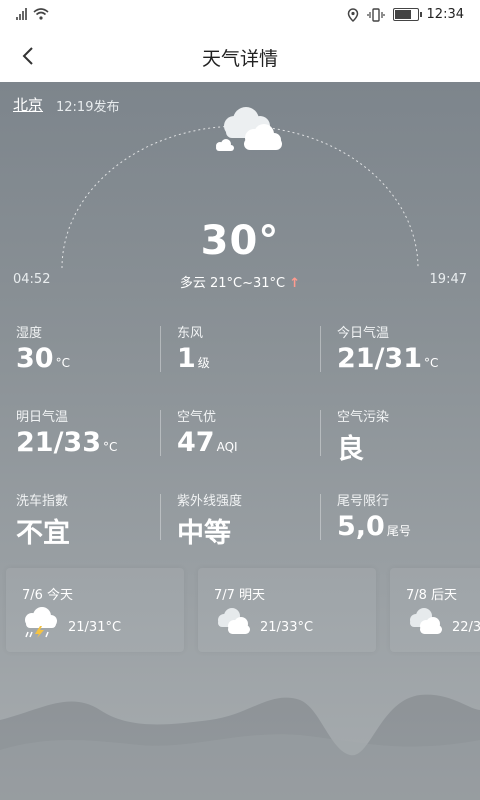  Describe the element at coordinates (363, 333) in the screenshot. I see `detail-label: 今日气温` at that location.